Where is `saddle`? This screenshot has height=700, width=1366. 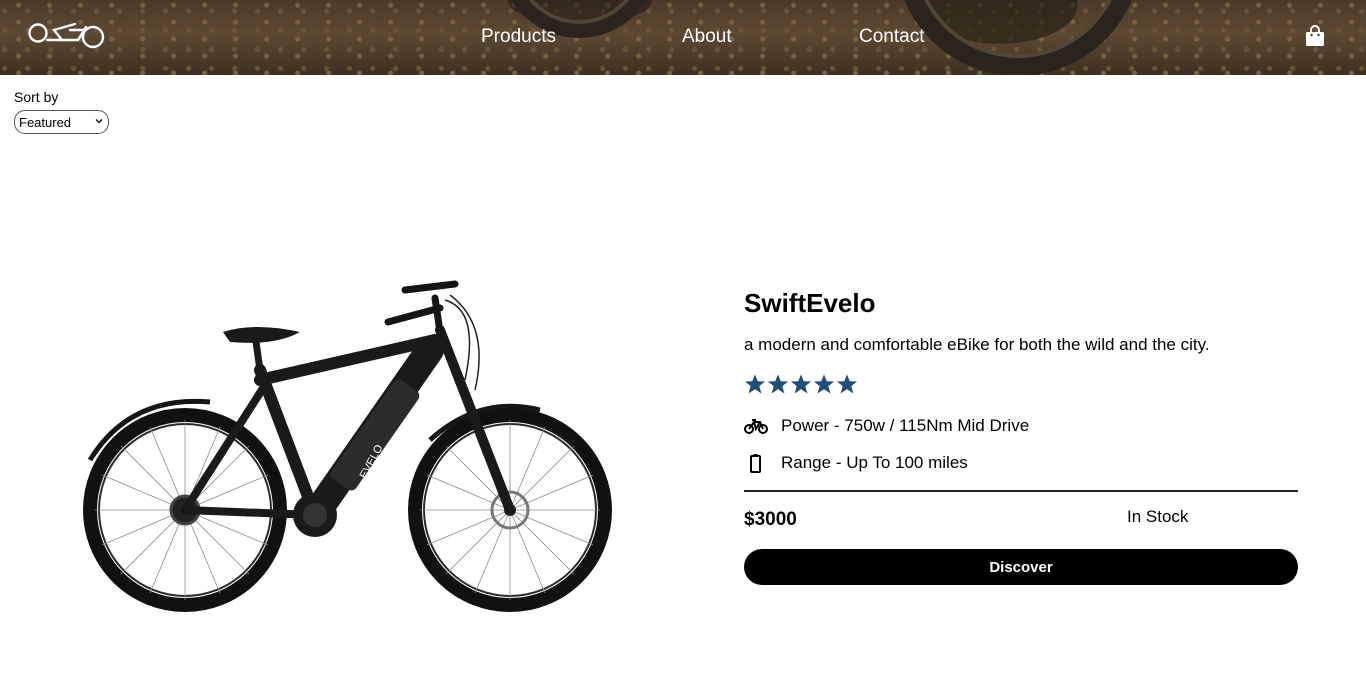 saddle is located at coordinates (261, 335).